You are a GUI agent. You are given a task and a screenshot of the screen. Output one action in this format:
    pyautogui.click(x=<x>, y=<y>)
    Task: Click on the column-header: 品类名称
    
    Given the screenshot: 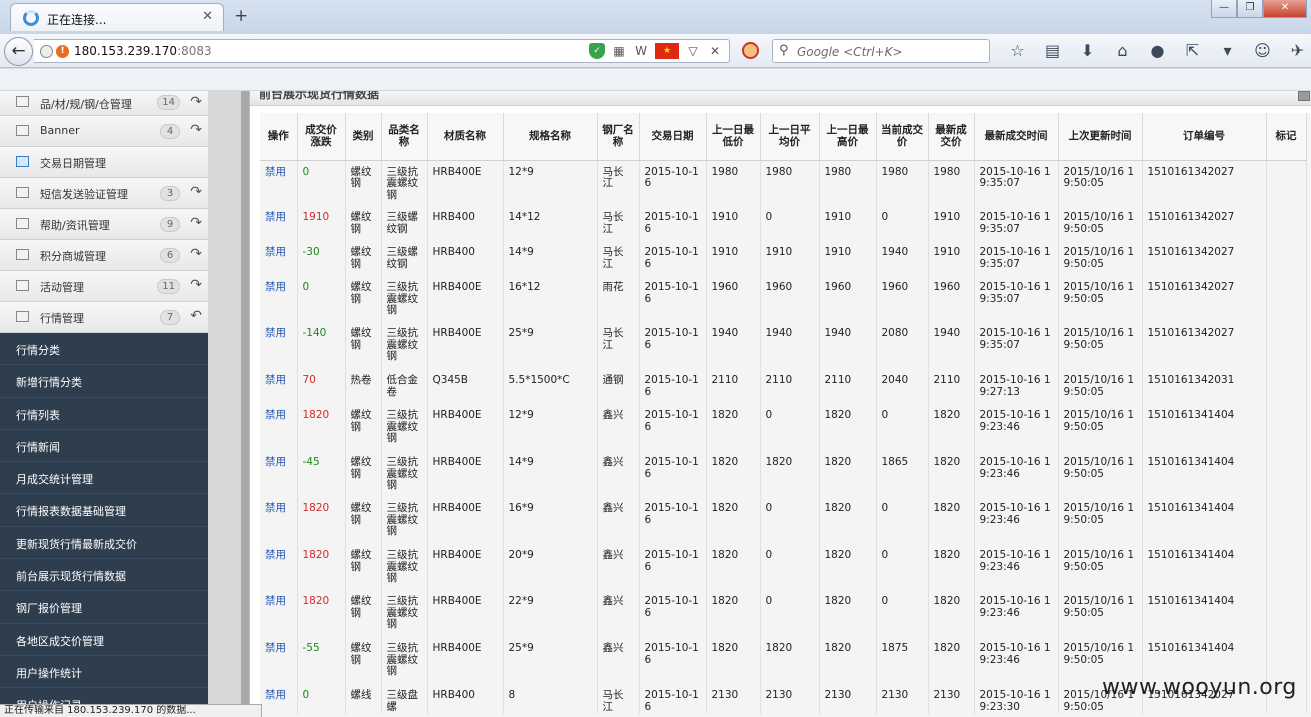 What is the action you would take?
    pyautogui.click(x=404, y=137)
    